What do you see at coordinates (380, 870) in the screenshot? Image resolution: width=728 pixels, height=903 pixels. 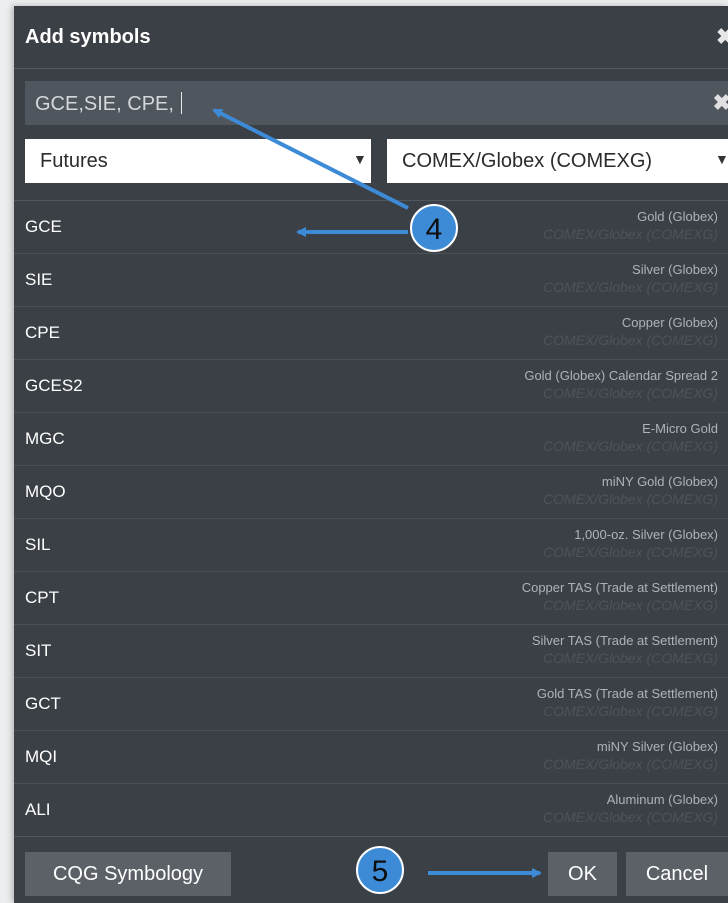 I see `step-5-badge: 5` at bounding box center [380, 870].